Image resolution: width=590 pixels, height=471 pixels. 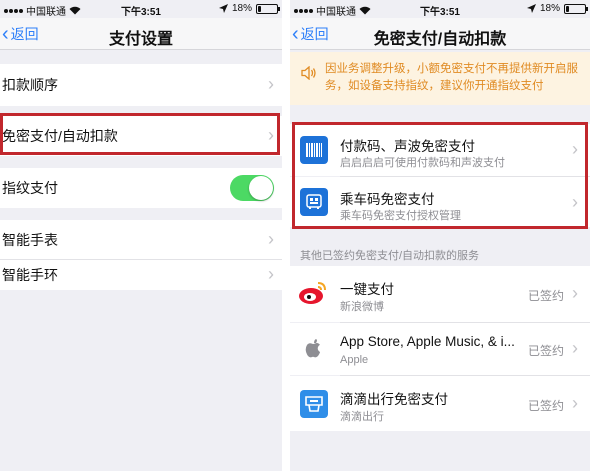 I want to click on settings-row-fingerprint-pay: 指纹支付, so click(x=141, y=188).